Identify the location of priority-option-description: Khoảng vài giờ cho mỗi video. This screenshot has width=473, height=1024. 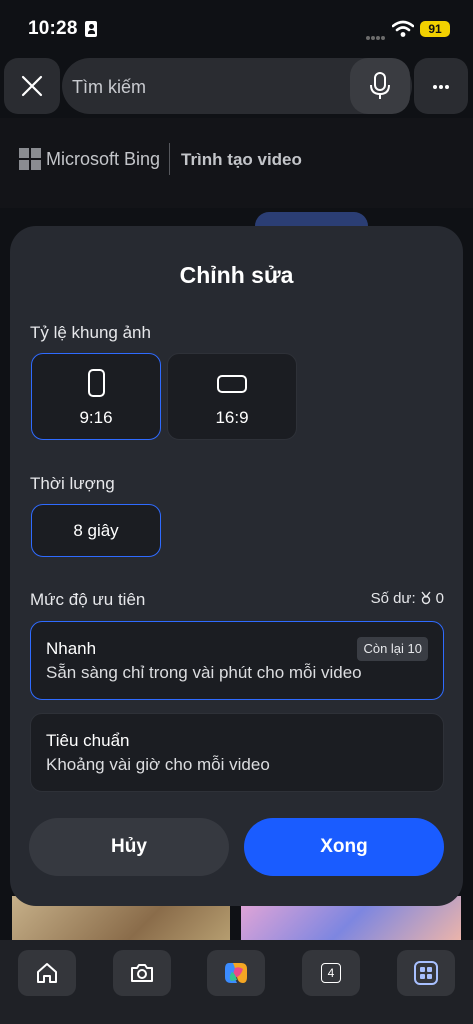
(158, 764).